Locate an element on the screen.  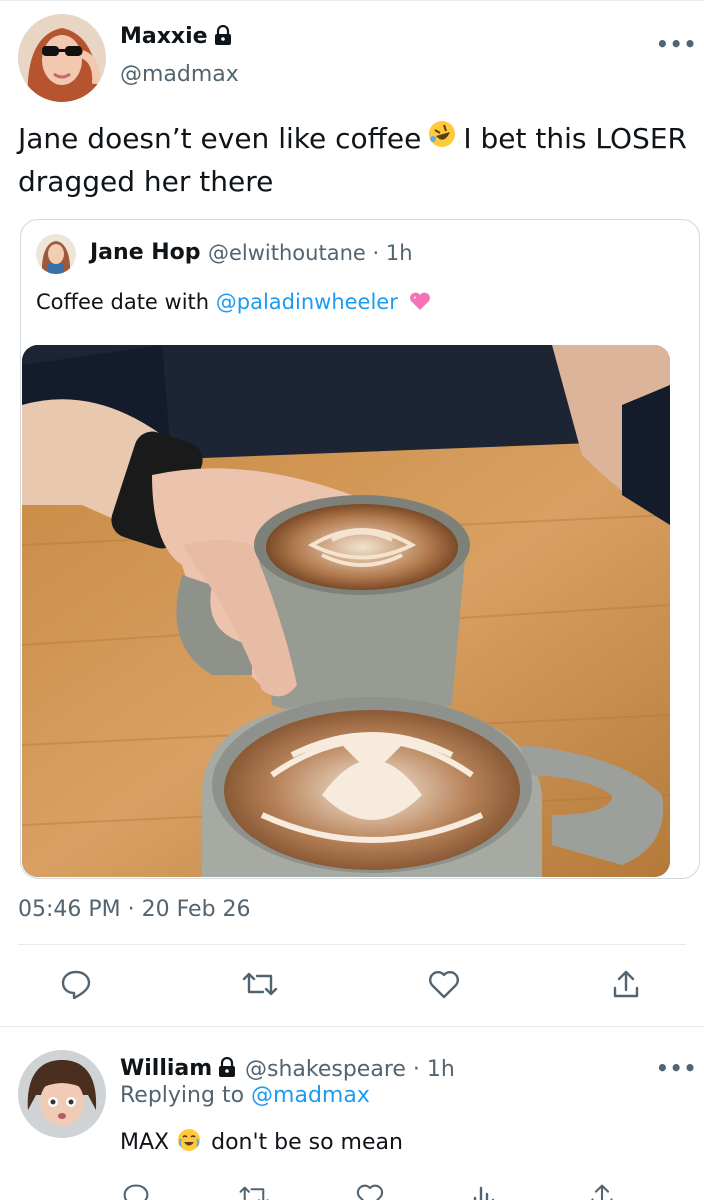
more-options-button: ••• is located at coordinates (676, 44).